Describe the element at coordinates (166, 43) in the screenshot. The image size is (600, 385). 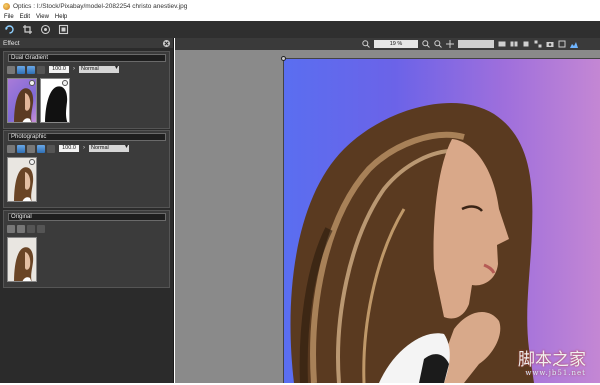
I see `close-icon` at that location.